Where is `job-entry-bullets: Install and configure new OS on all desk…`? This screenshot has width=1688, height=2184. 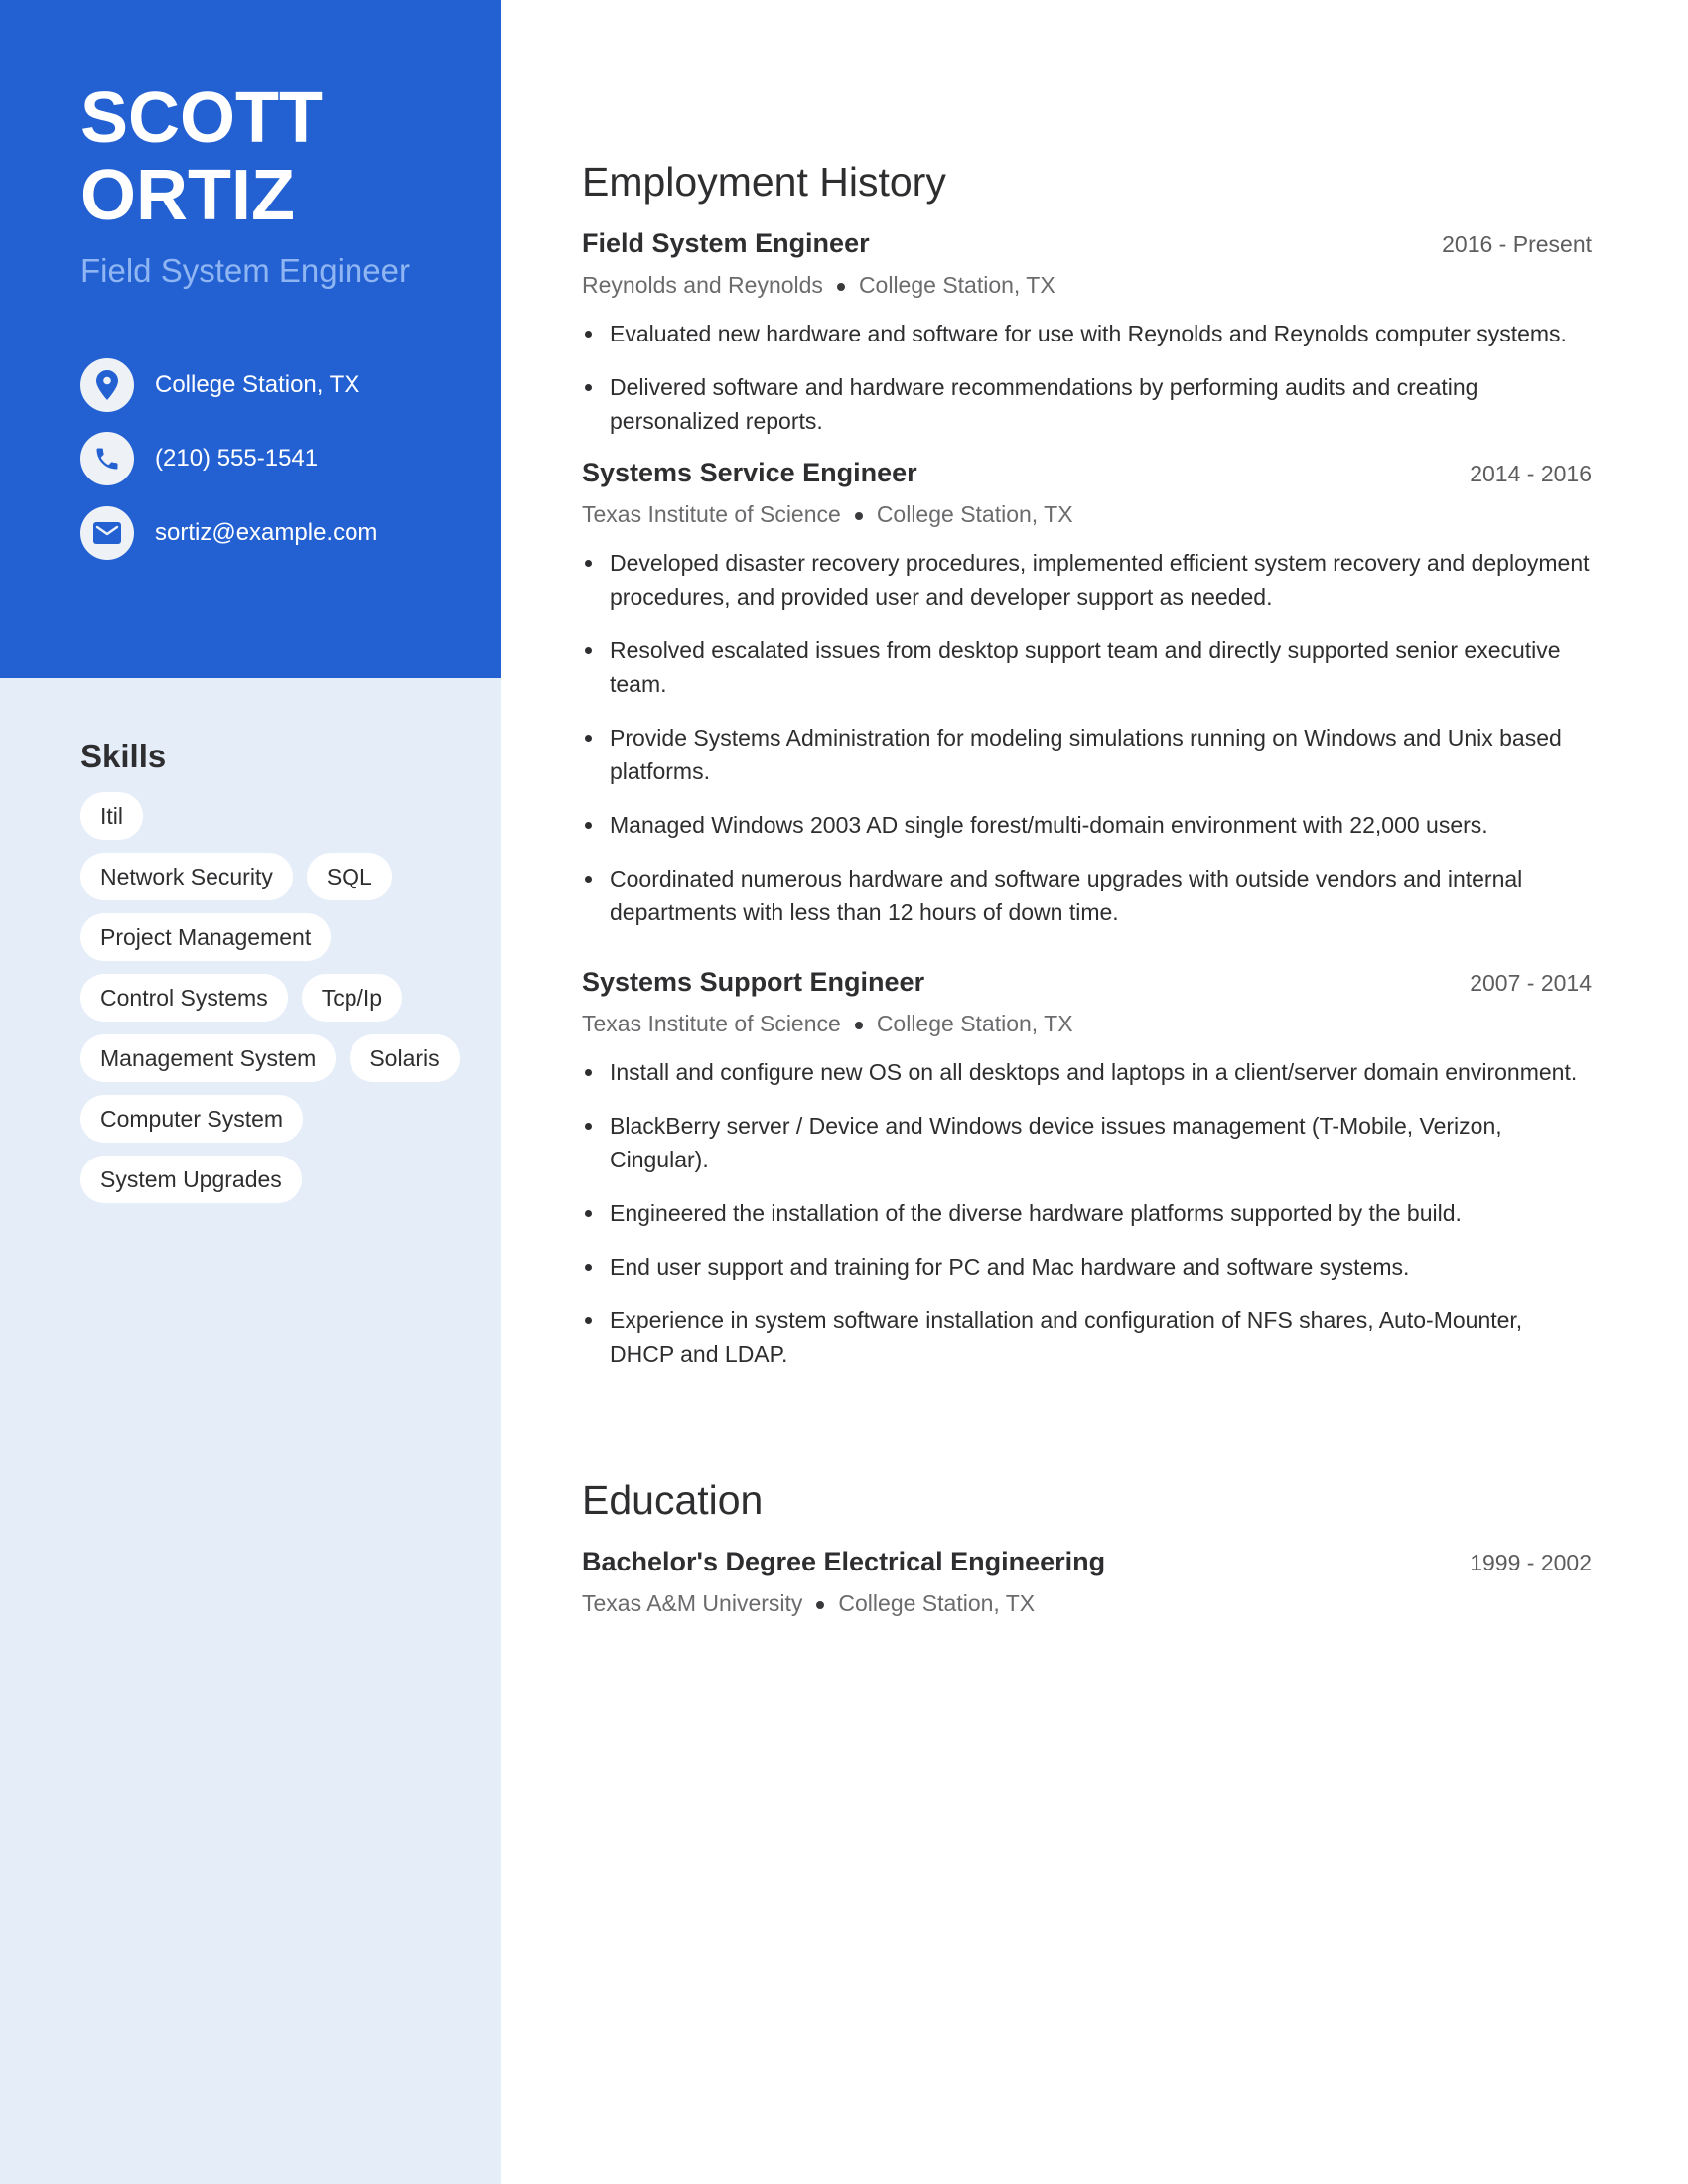
job-entry-bullets: Install and configure new OS on all desk… is located at coordinates (1087, 1213).